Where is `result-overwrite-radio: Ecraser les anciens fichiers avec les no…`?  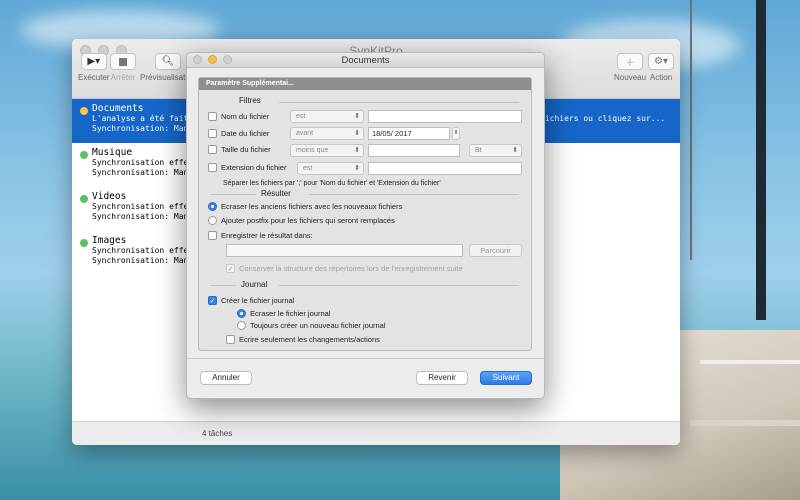
result-overwrite-radio: Ecraser les anciens fichiers avec les no… is located at coordinates (305, 206).